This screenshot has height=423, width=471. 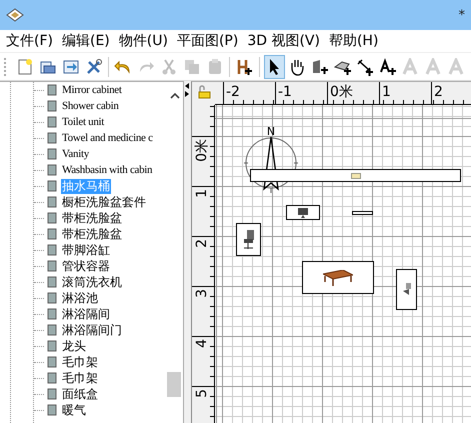 I want to click on new-icon, so click(x=25, y=67).